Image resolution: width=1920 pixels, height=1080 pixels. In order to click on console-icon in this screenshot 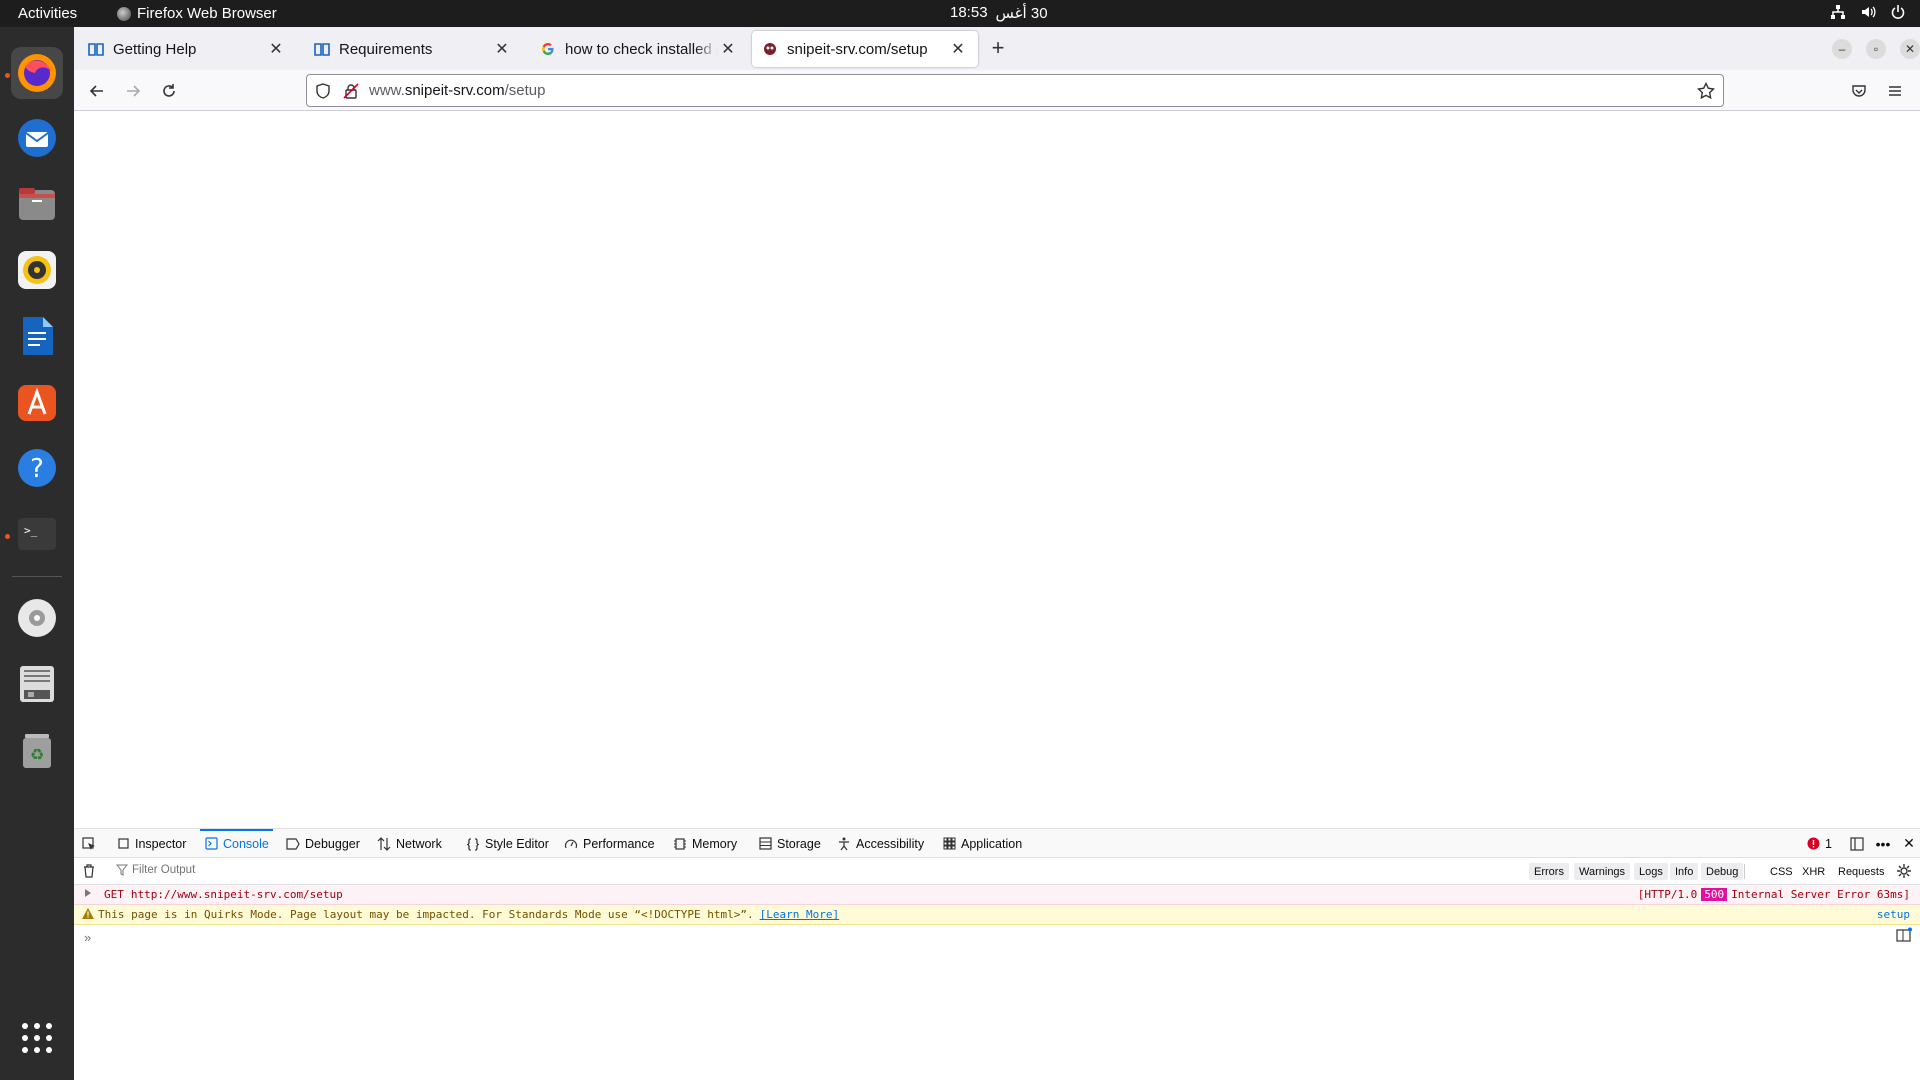, I will do `click(211, 844)`.